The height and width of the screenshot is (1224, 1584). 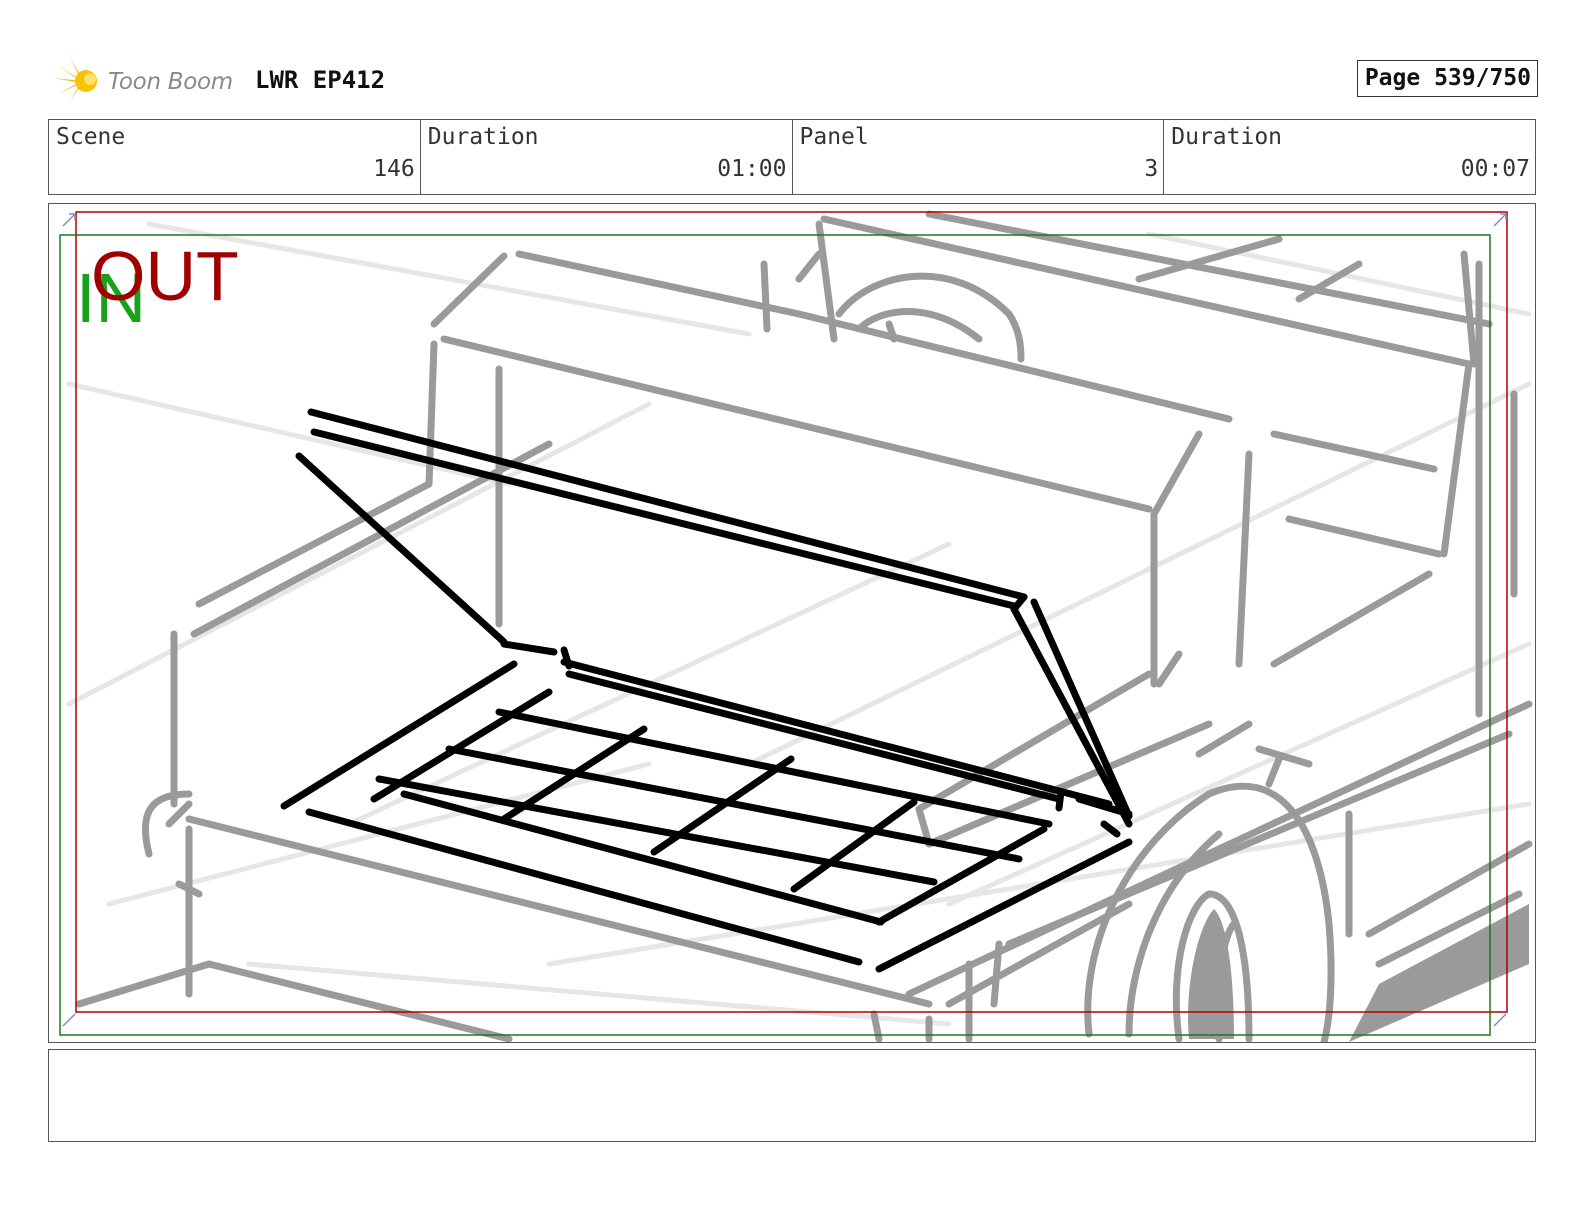 I want to click on panel-cell: Panel 3, so click(x=979, y=157).